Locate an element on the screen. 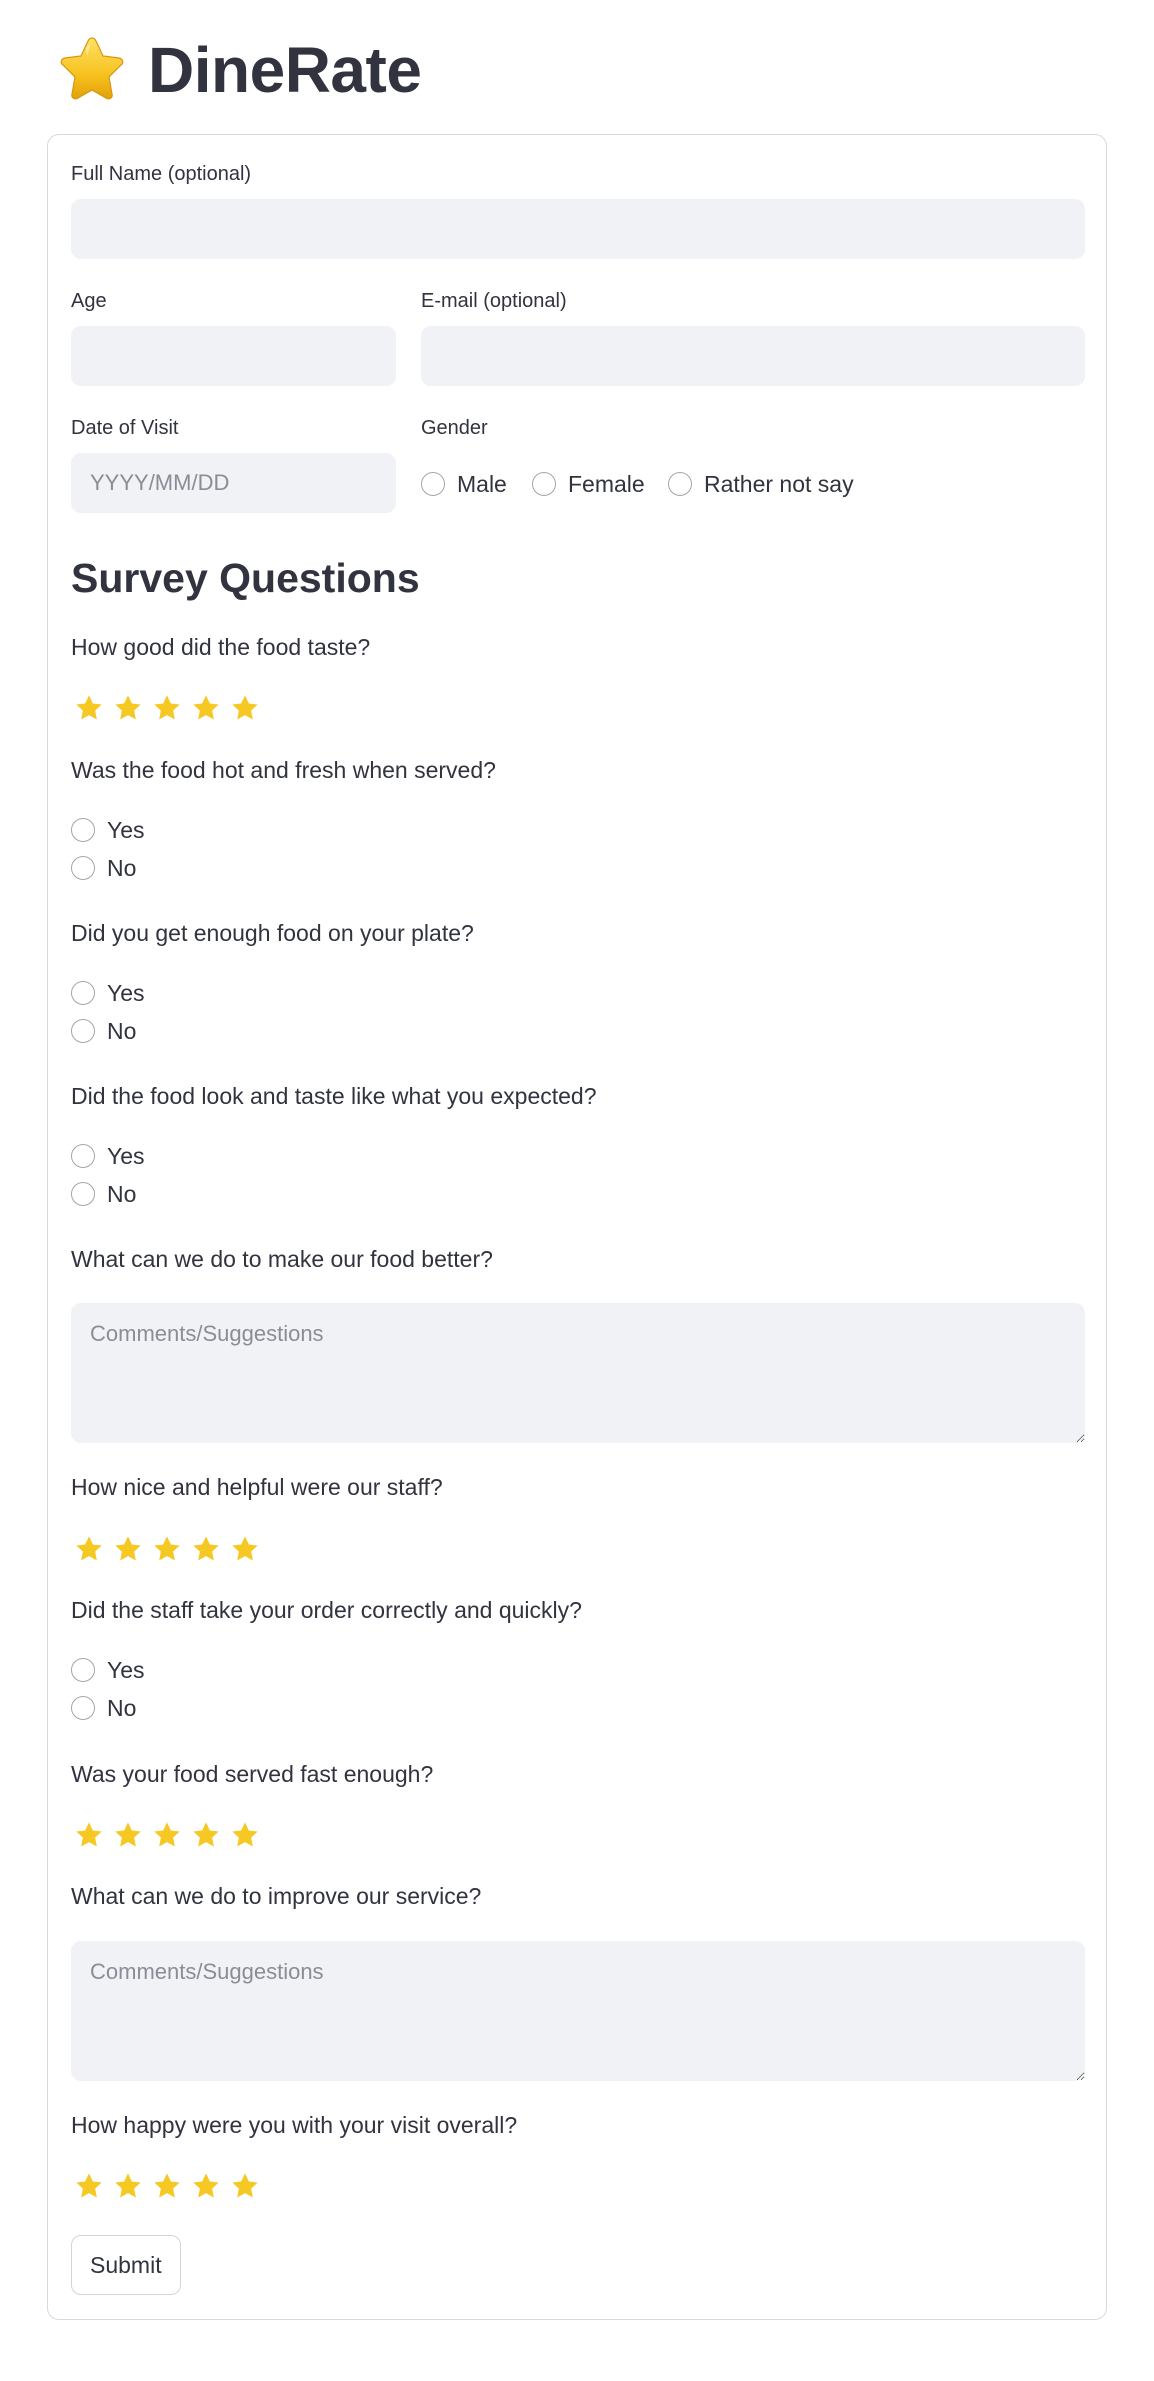 Image resolution: width=1154 pixels, height=2381 pixels. food-expected-option-no: No is located at coordinates (103, 1194).